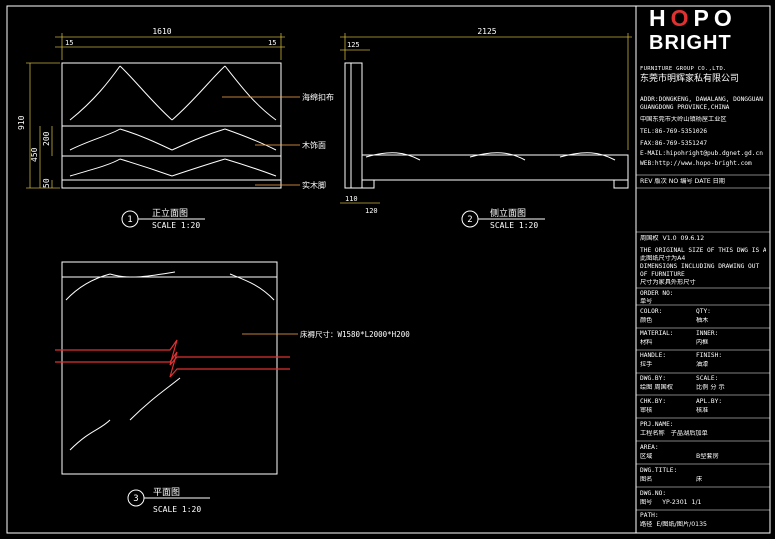 Image resolution: width=775 pixels, height=539 pixels. Describe the element at coordinates (715, 18) in the screenshot. I see `logo-letters-po: PO` at that location.